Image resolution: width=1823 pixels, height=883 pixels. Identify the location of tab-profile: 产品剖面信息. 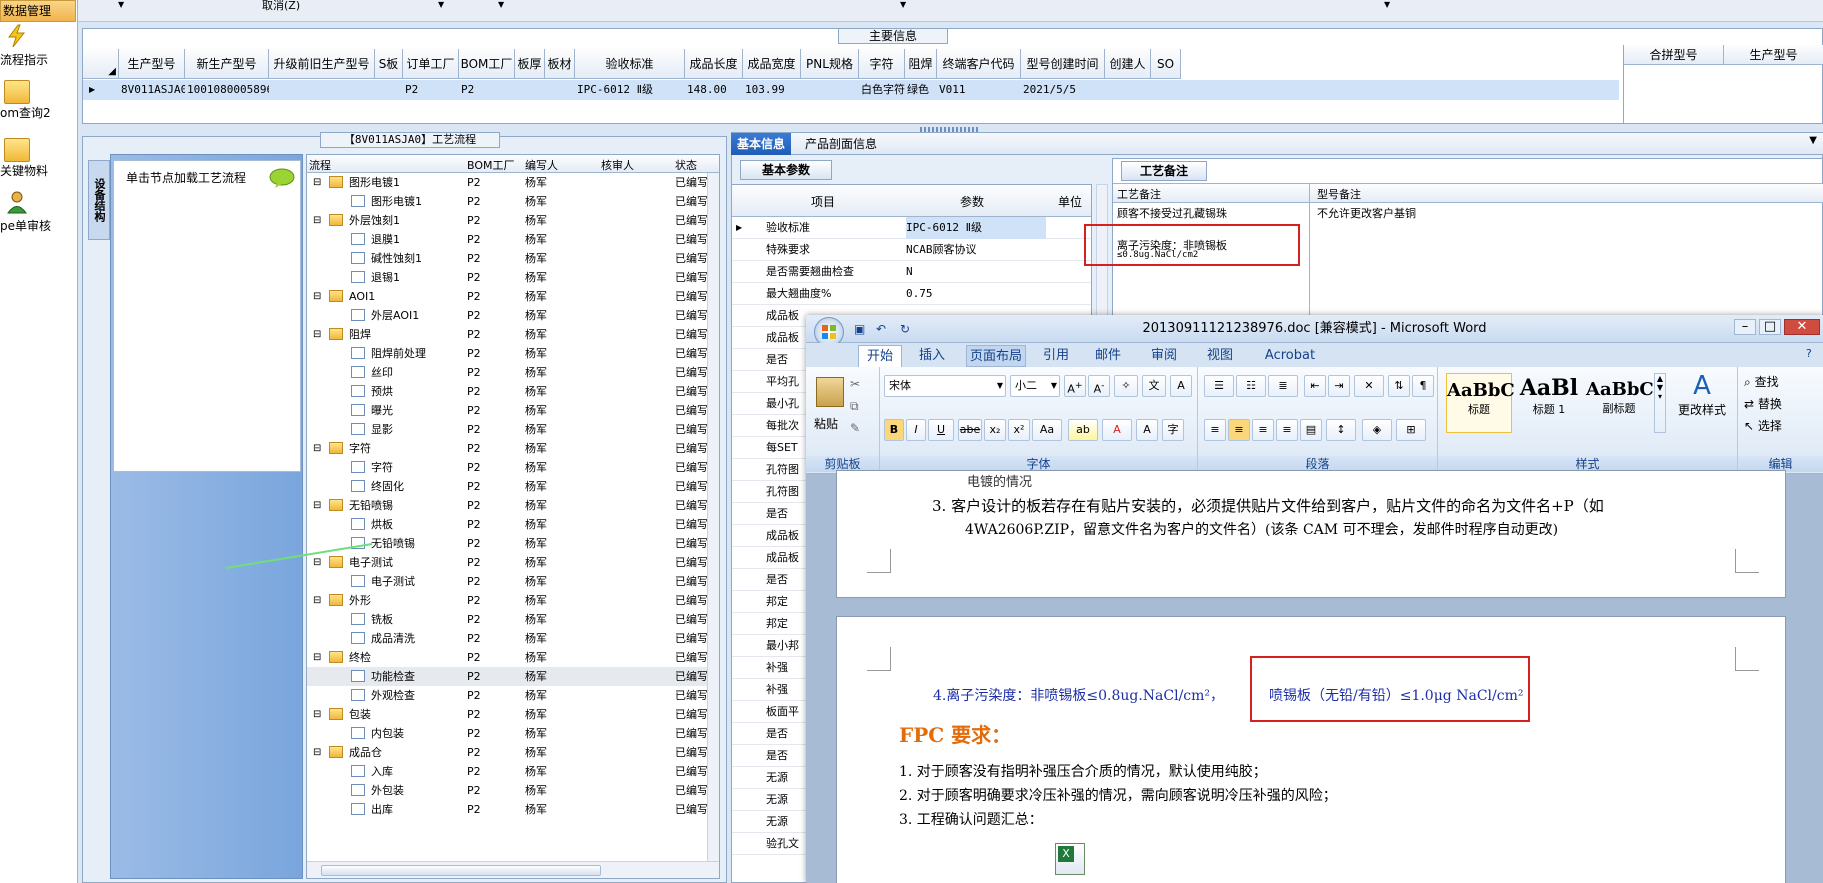
(841, 144).